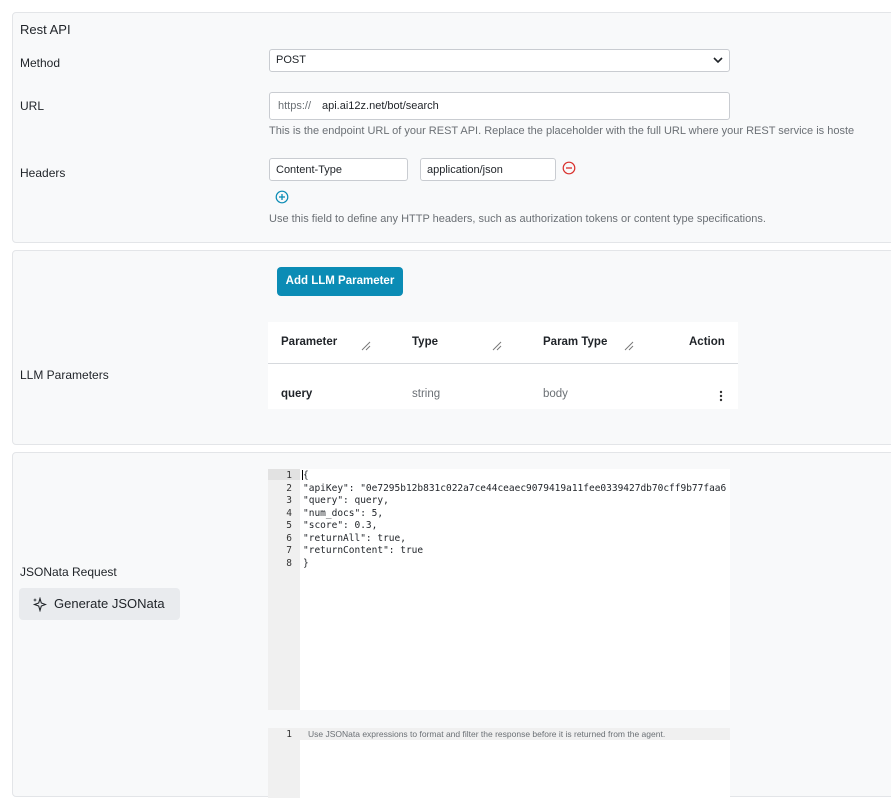 The image size is (891, 798). I want to click on line-number: 7, so click(289, 550).